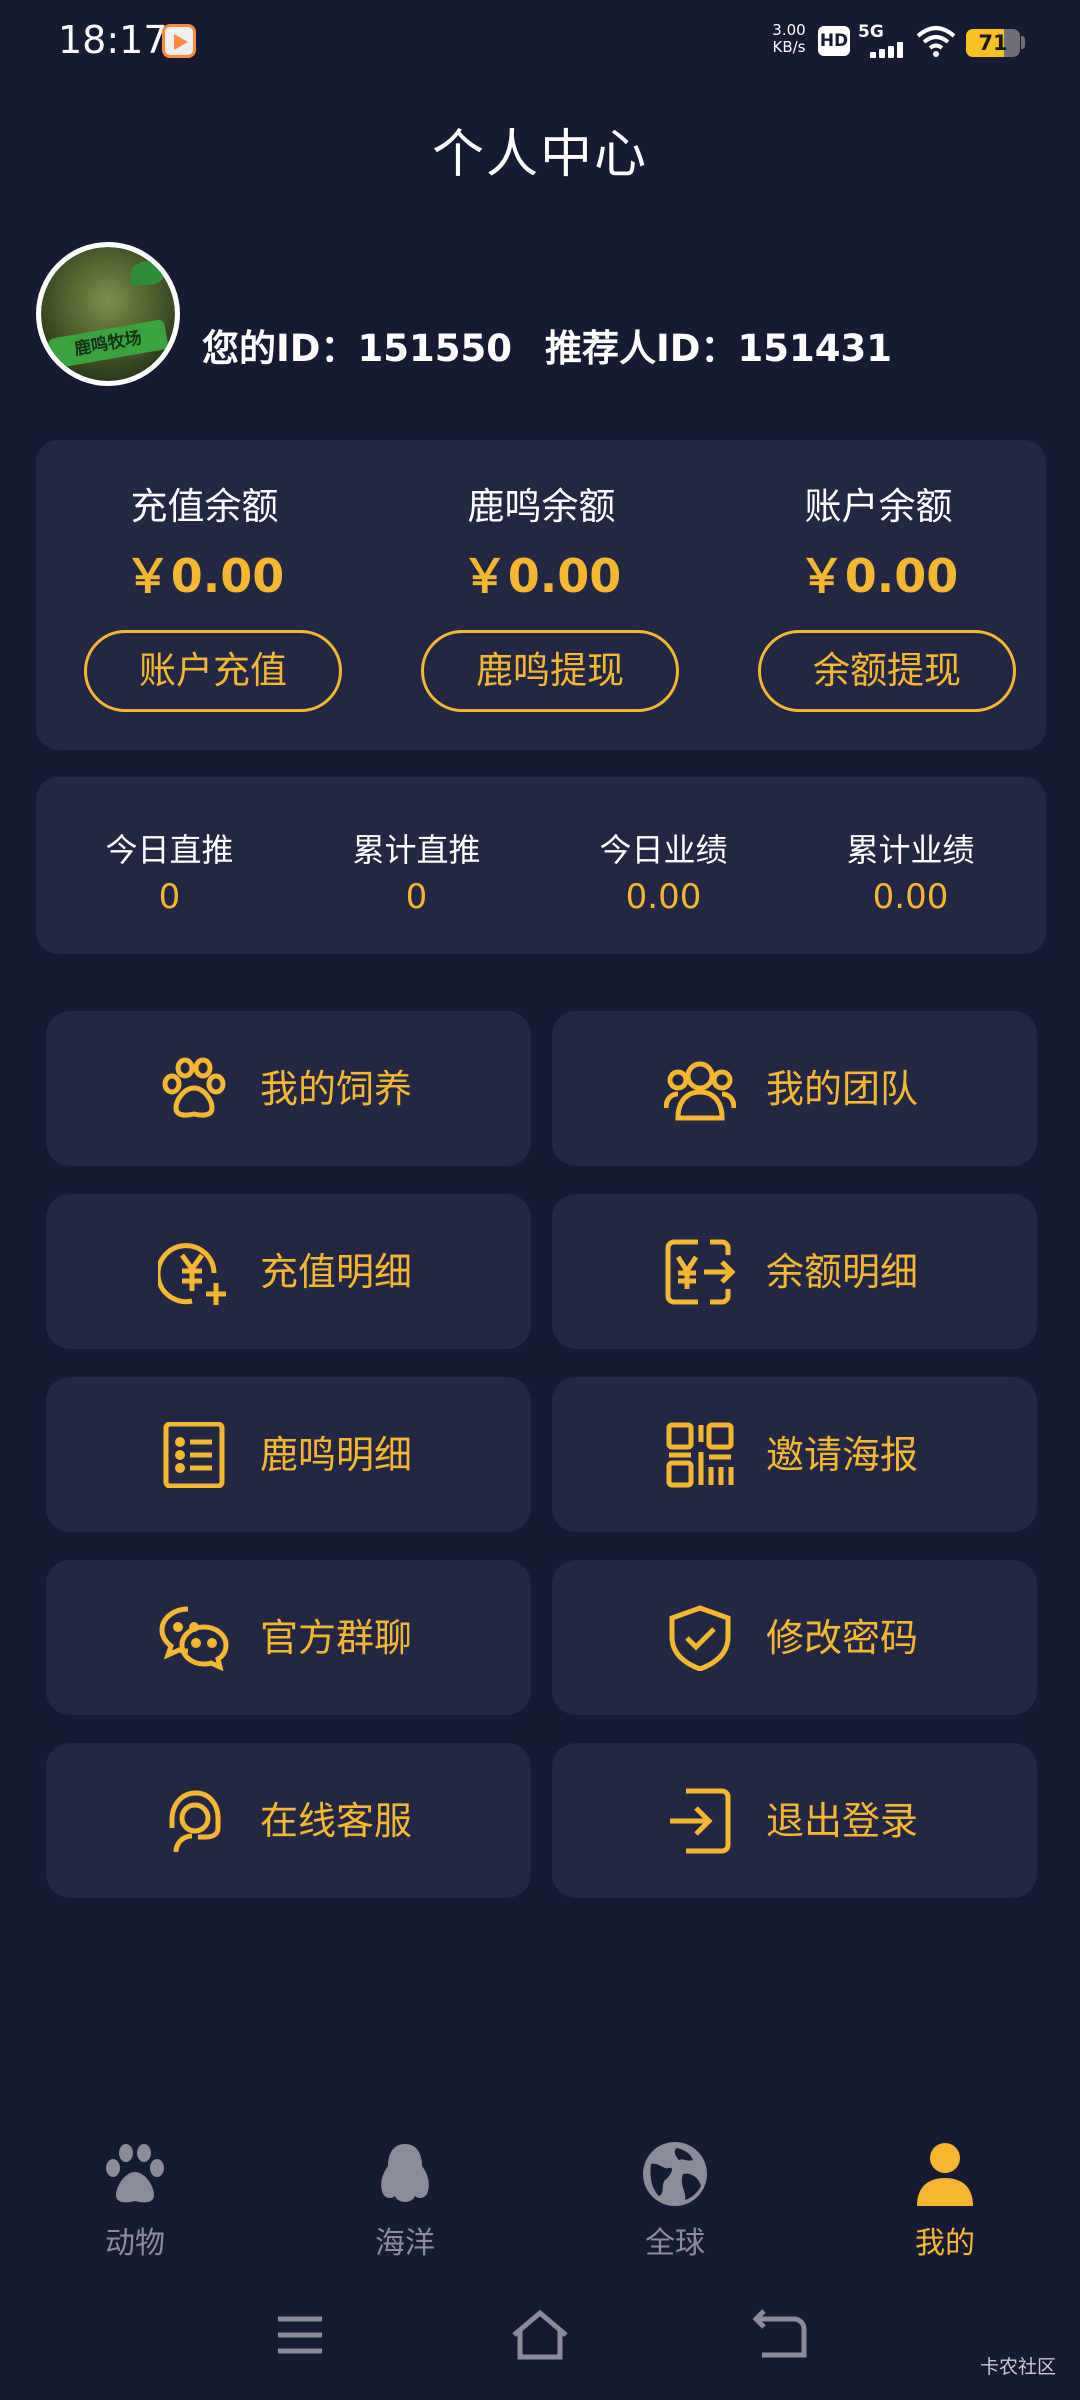 This screenshot has height=2400, width=1080. What do you see at coordinates (336, 1089) in the screenshot?
I see `menu-label: 我的饲养` at bounding box center [336, 1089].